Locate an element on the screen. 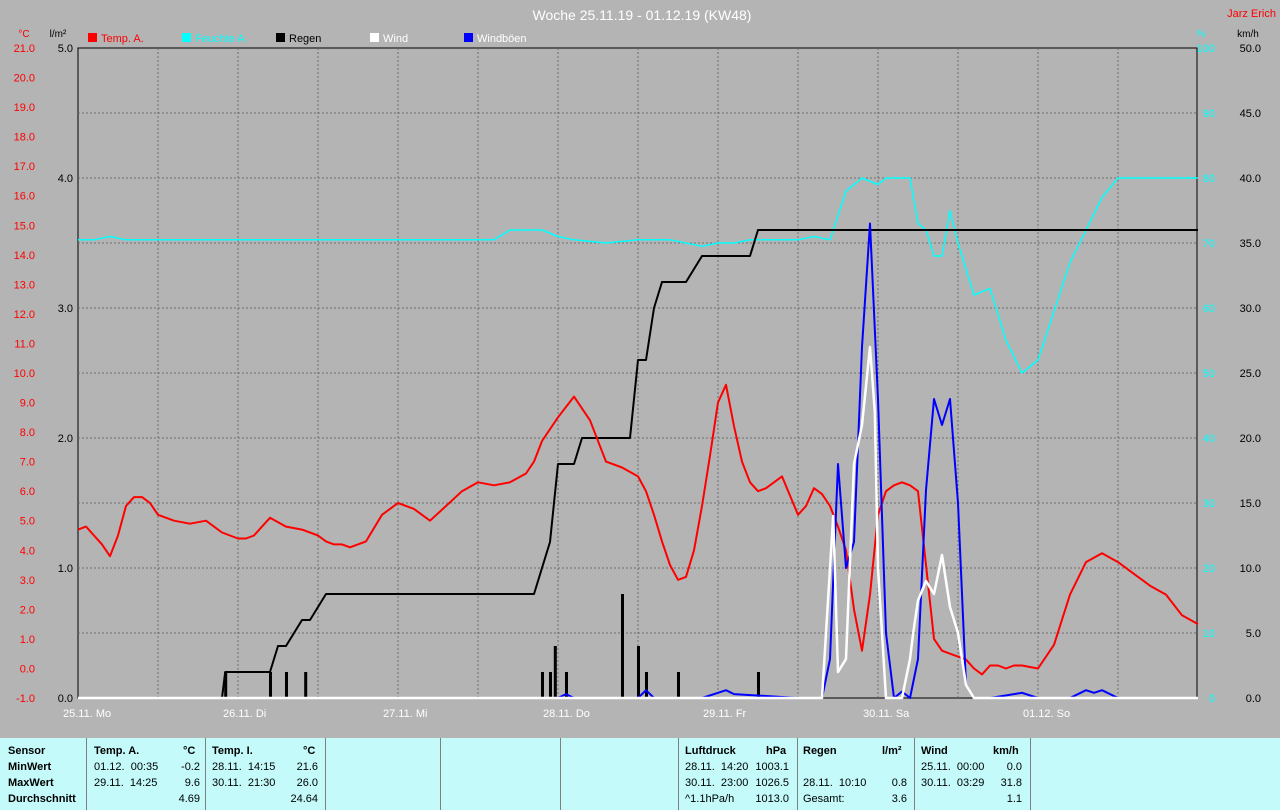 This screenshot has height=810, width=1280. pressure-min-value: 1003.1 is located at coordinates (772, 767).